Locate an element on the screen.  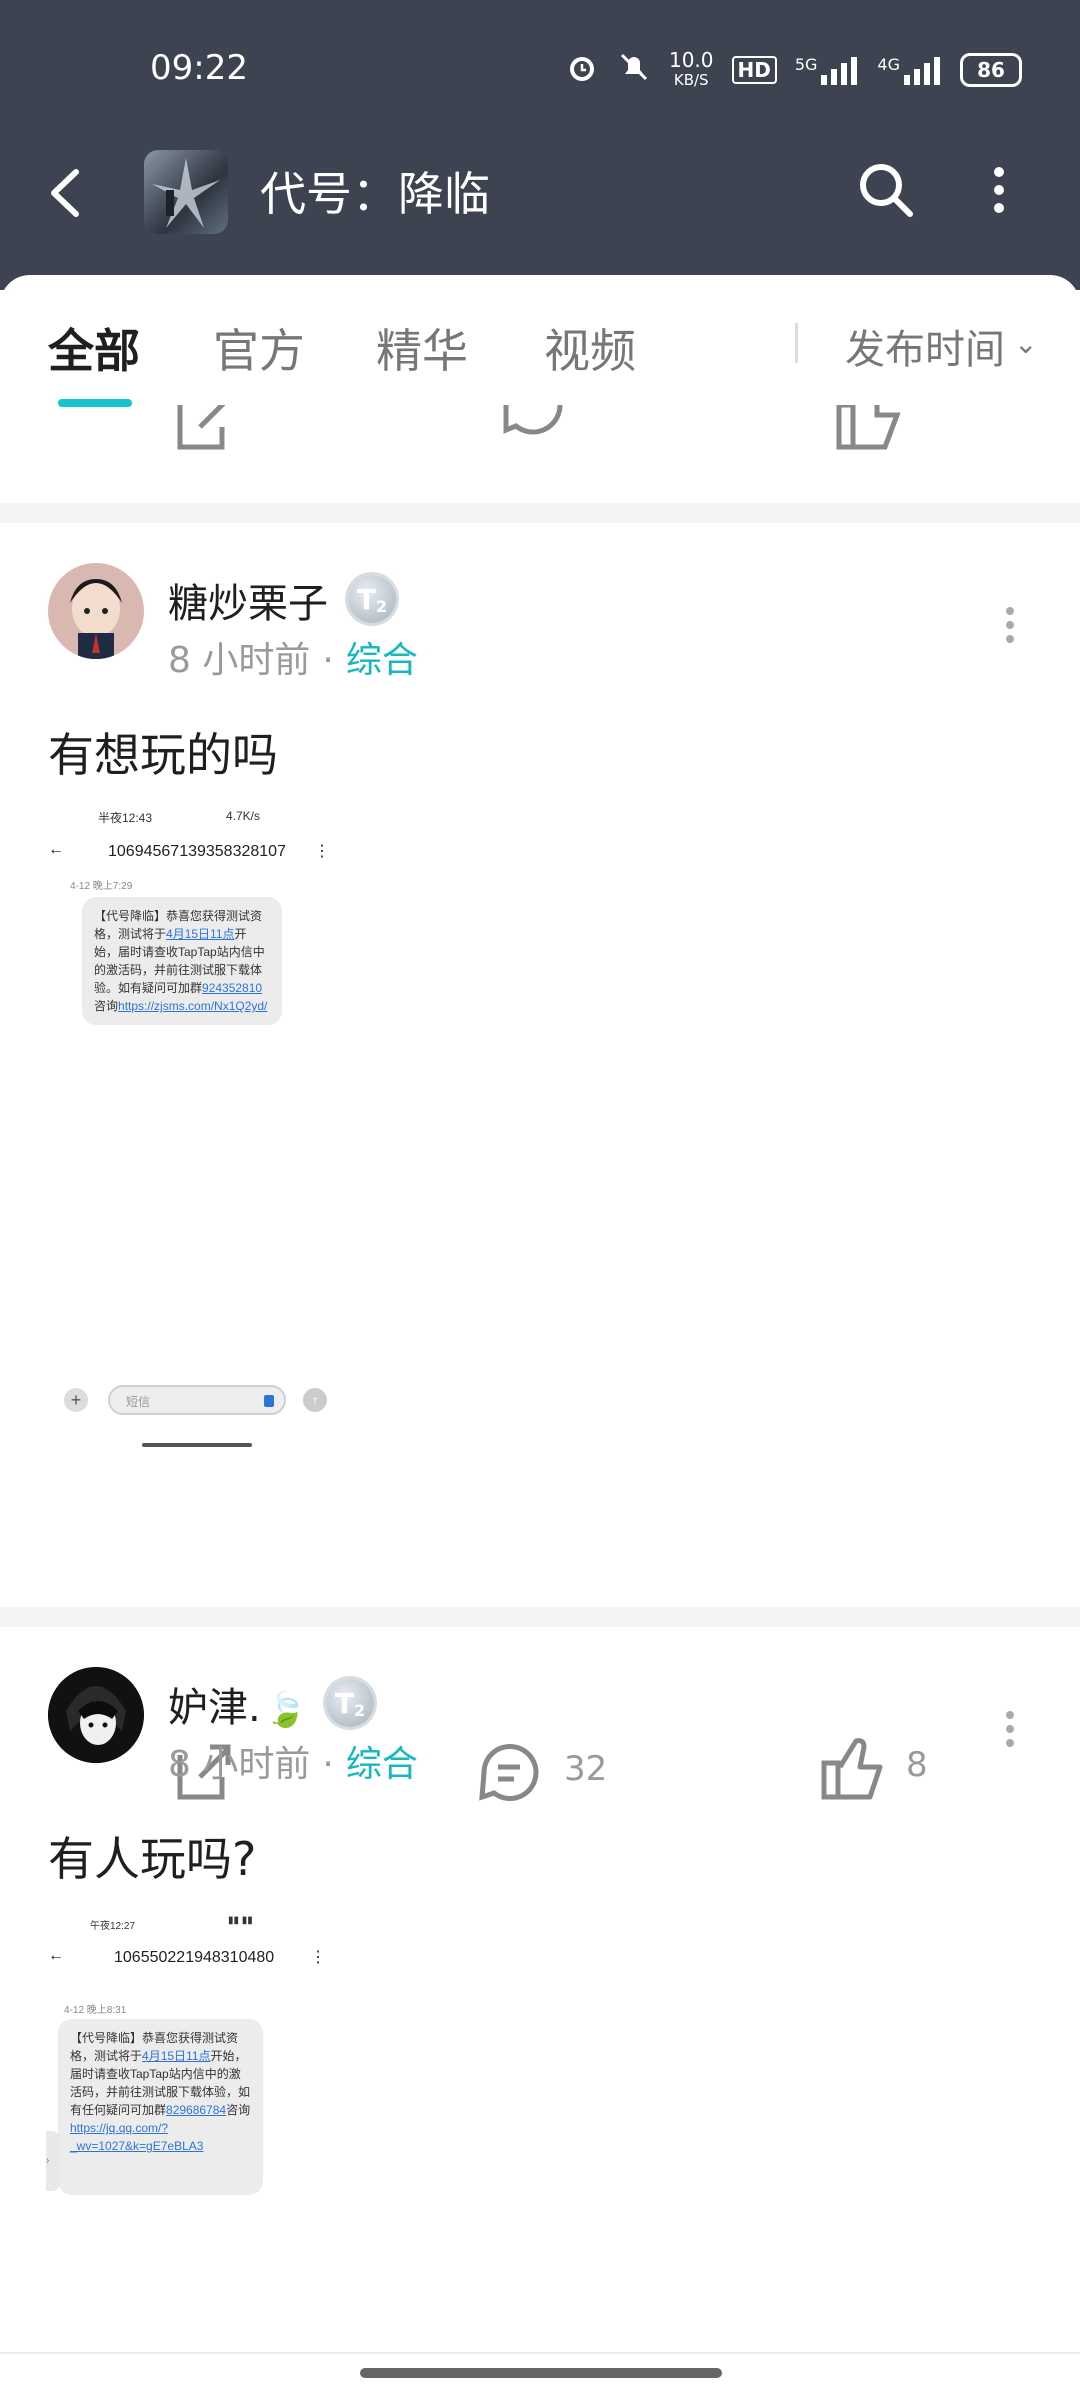
sort-dropdown: 发布时间 is located at coordinates (925, 346).